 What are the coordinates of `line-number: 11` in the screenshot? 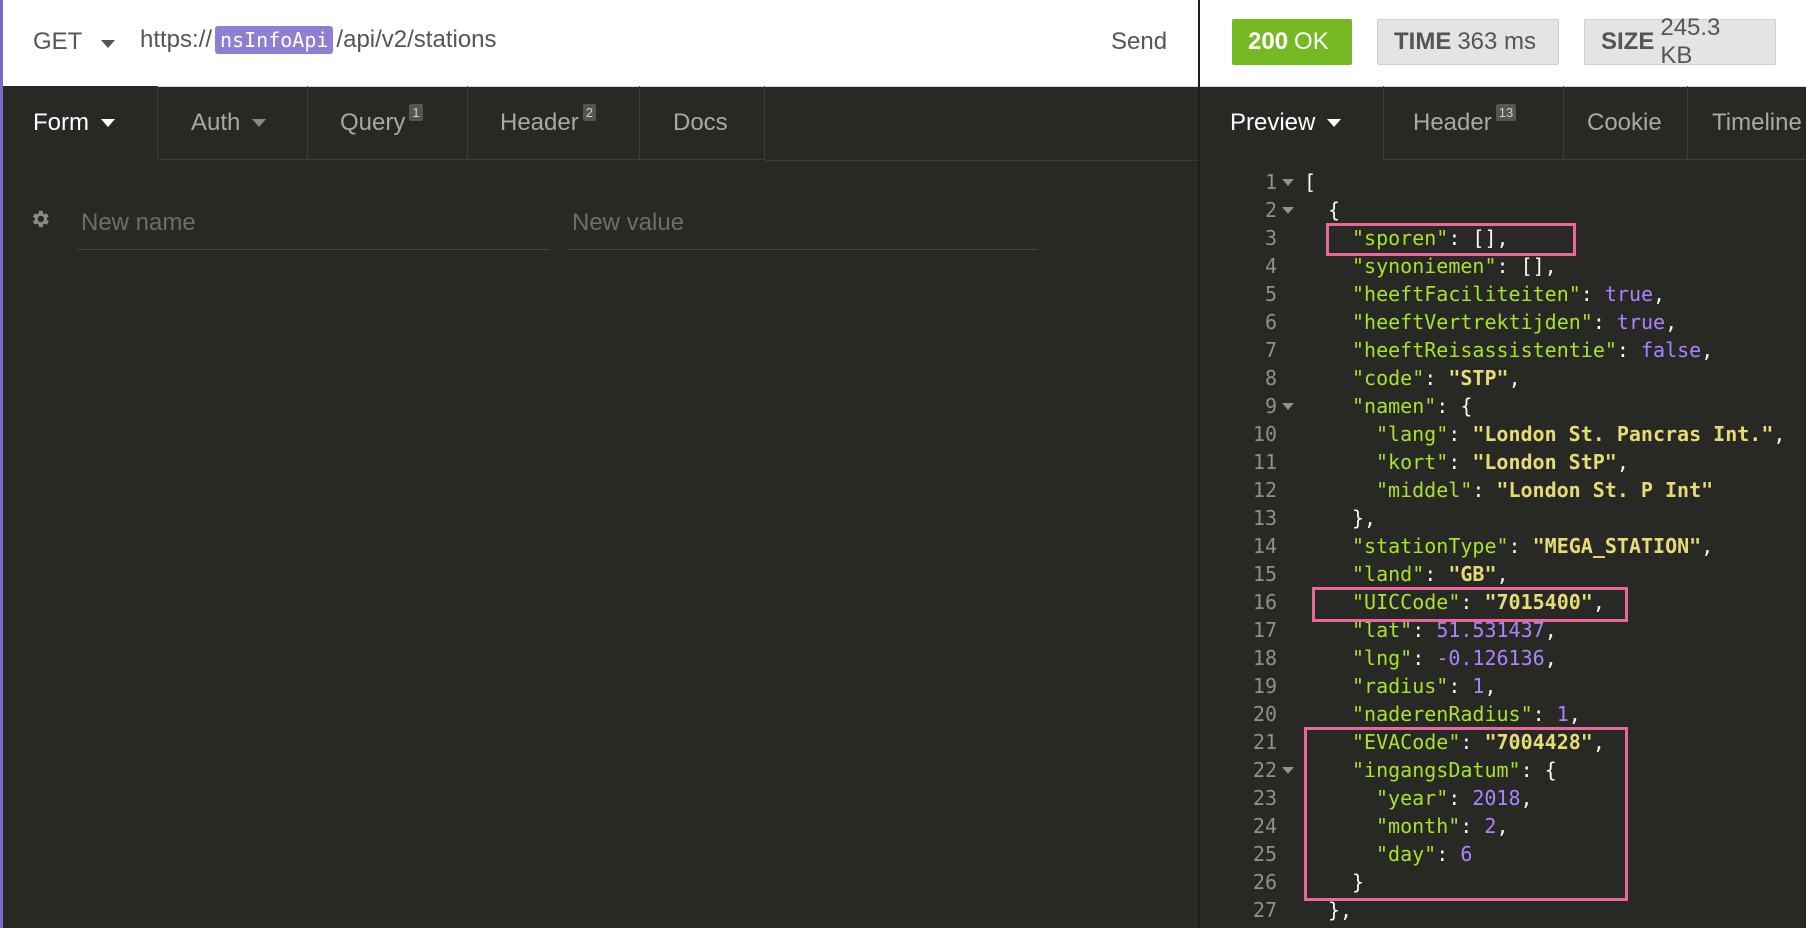 It's located at (1264, 462).